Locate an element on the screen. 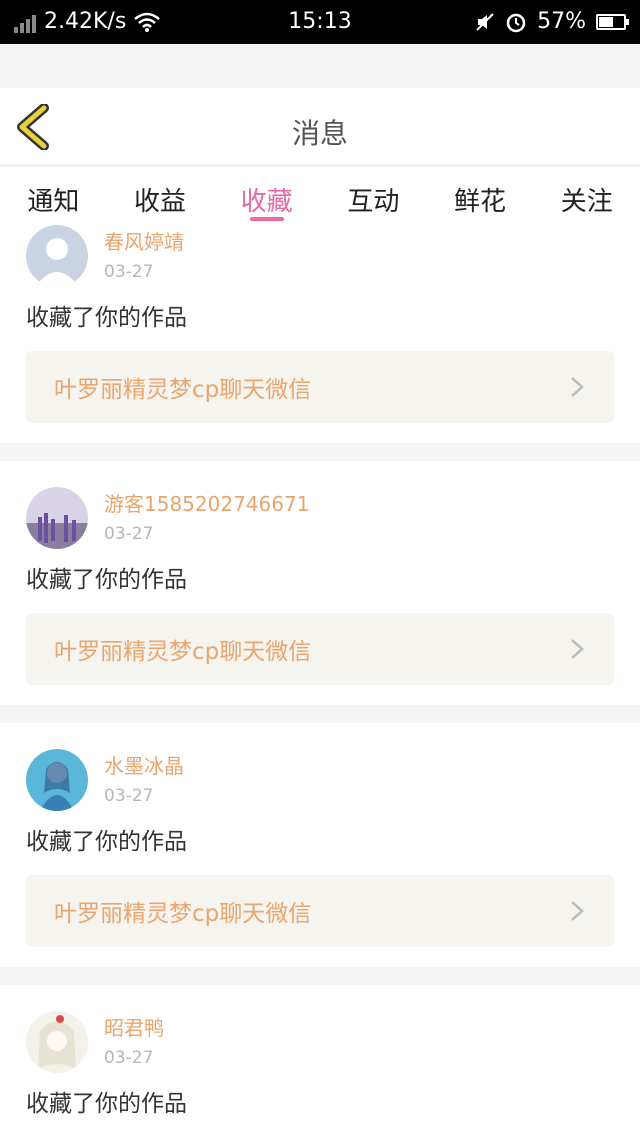  tab-flowers: 鲜花 is located at coordinates (480, 196).